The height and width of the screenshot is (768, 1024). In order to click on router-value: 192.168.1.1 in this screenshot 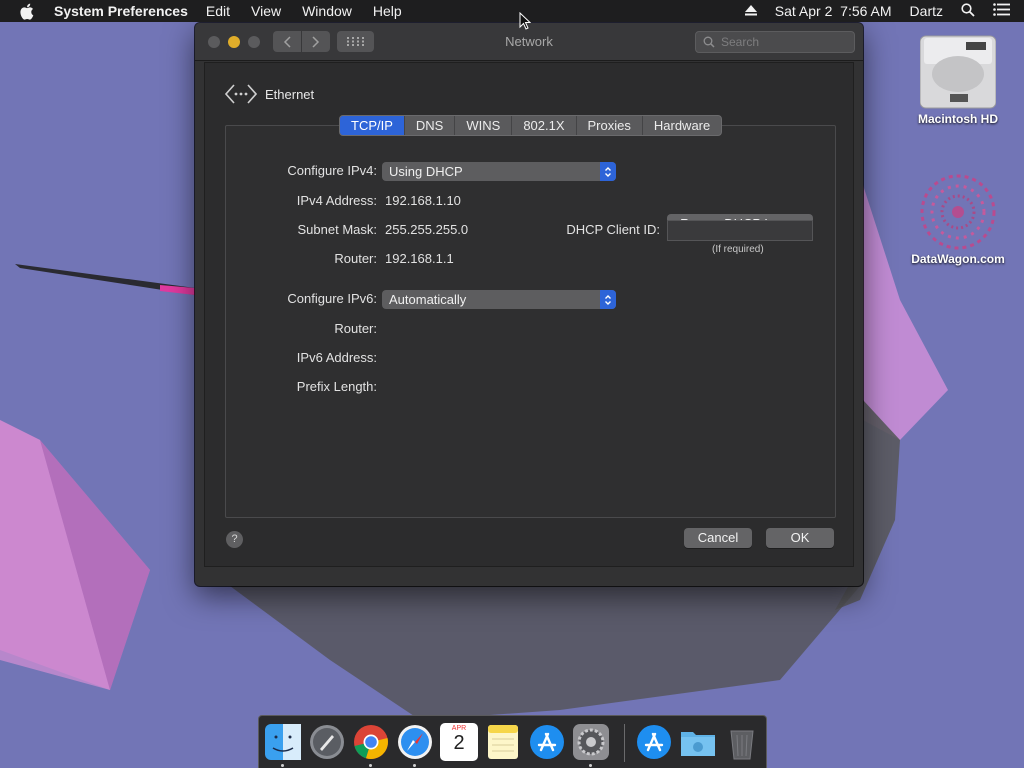, I will do `click(419, 258)`.